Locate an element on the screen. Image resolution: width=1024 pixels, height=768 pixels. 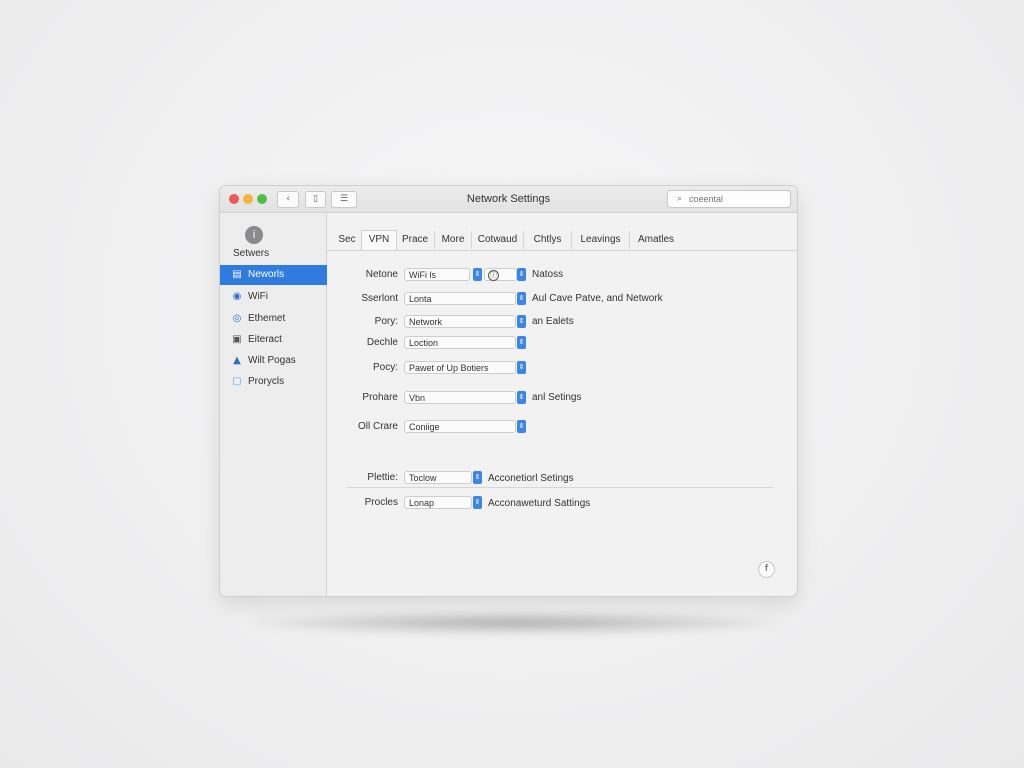
row-note: Acconaweturd Sattings is located at coordinates (539, 503).